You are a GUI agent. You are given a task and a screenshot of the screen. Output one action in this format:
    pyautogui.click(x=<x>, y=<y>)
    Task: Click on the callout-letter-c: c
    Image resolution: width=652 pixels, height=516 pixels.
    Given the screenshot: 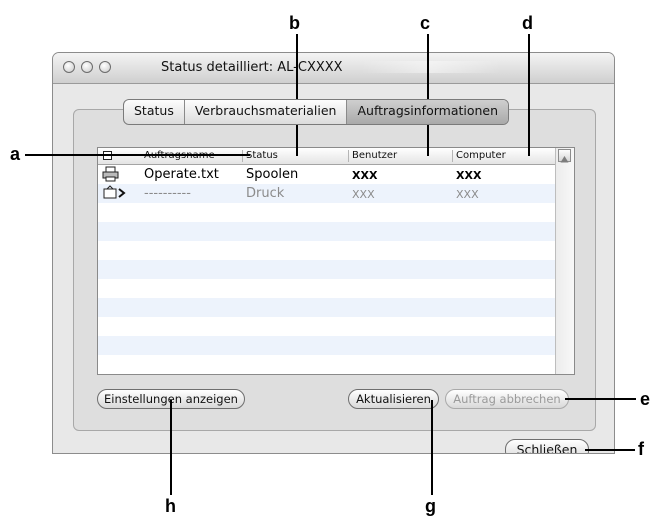 What is the action you would take?
    pyautogui.click(x=425, y=23)
    